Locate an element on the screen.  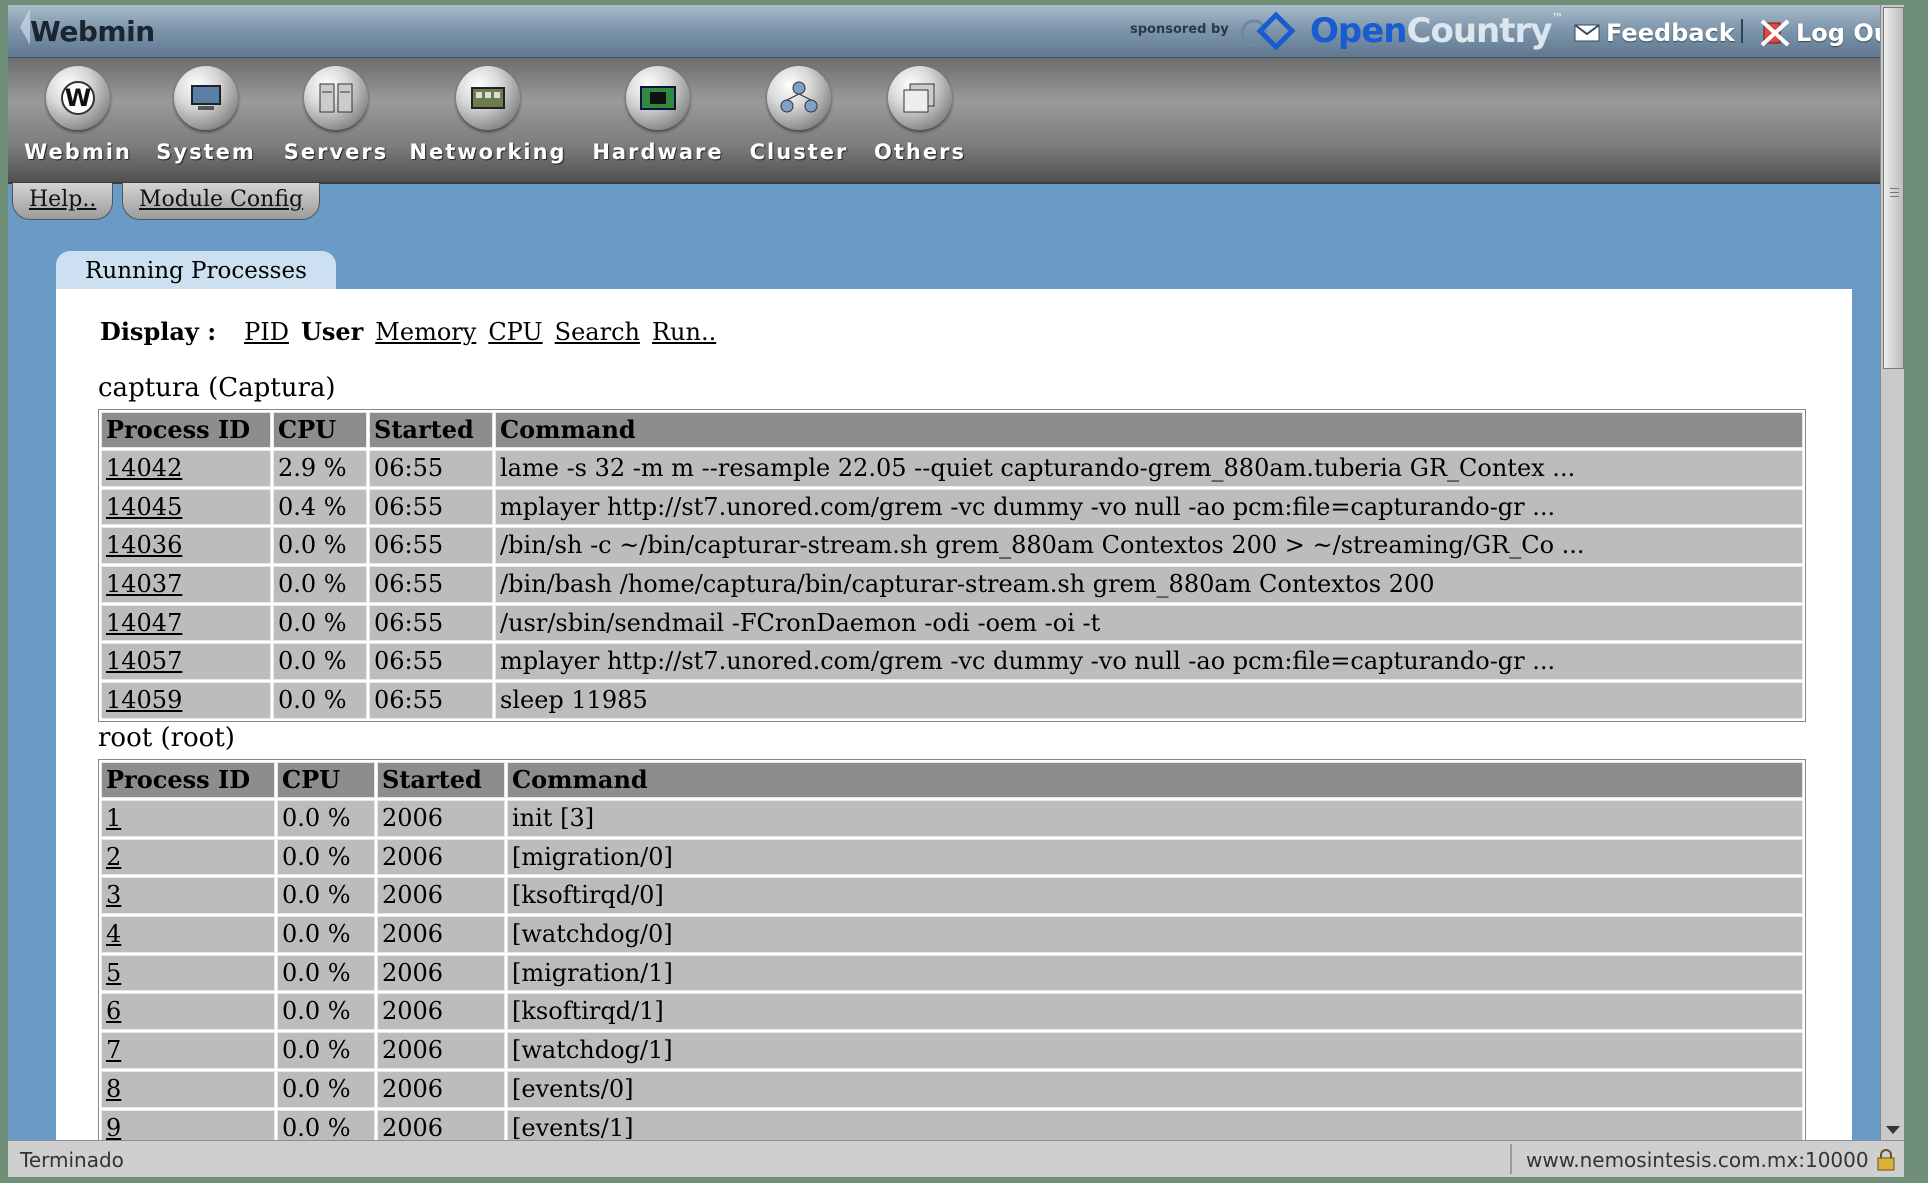
category-label: System is located at coordinates (206, 152).